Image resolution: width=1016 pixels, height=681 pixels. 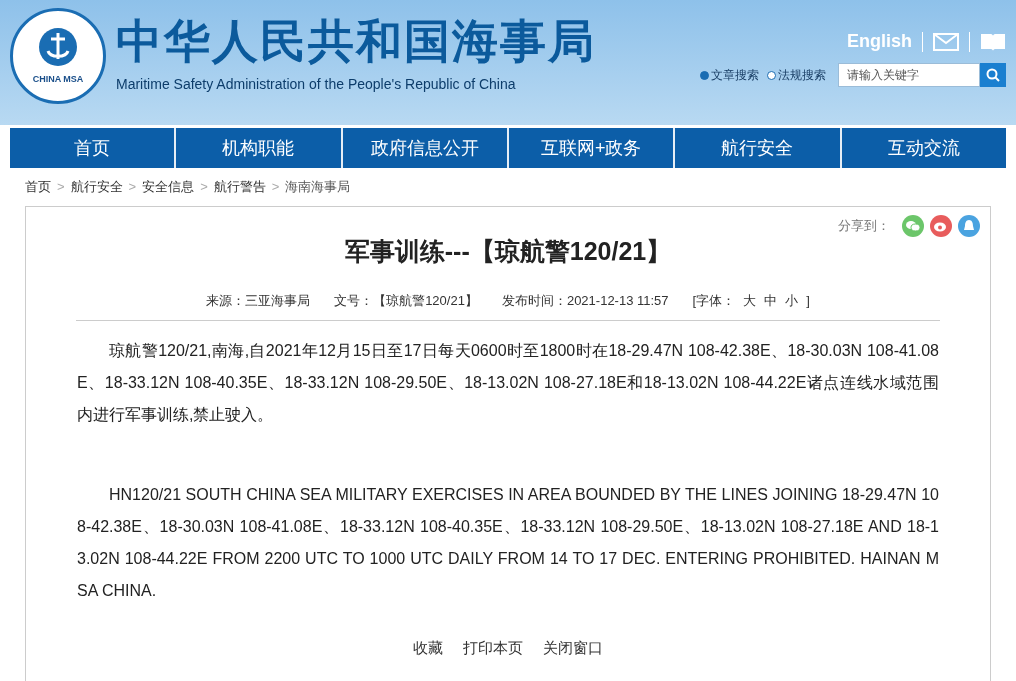 What do you see at coordinates (756, 148) in the screenshot?
I see `nav-tab: 航行安全` at bounding box center [756, 148].